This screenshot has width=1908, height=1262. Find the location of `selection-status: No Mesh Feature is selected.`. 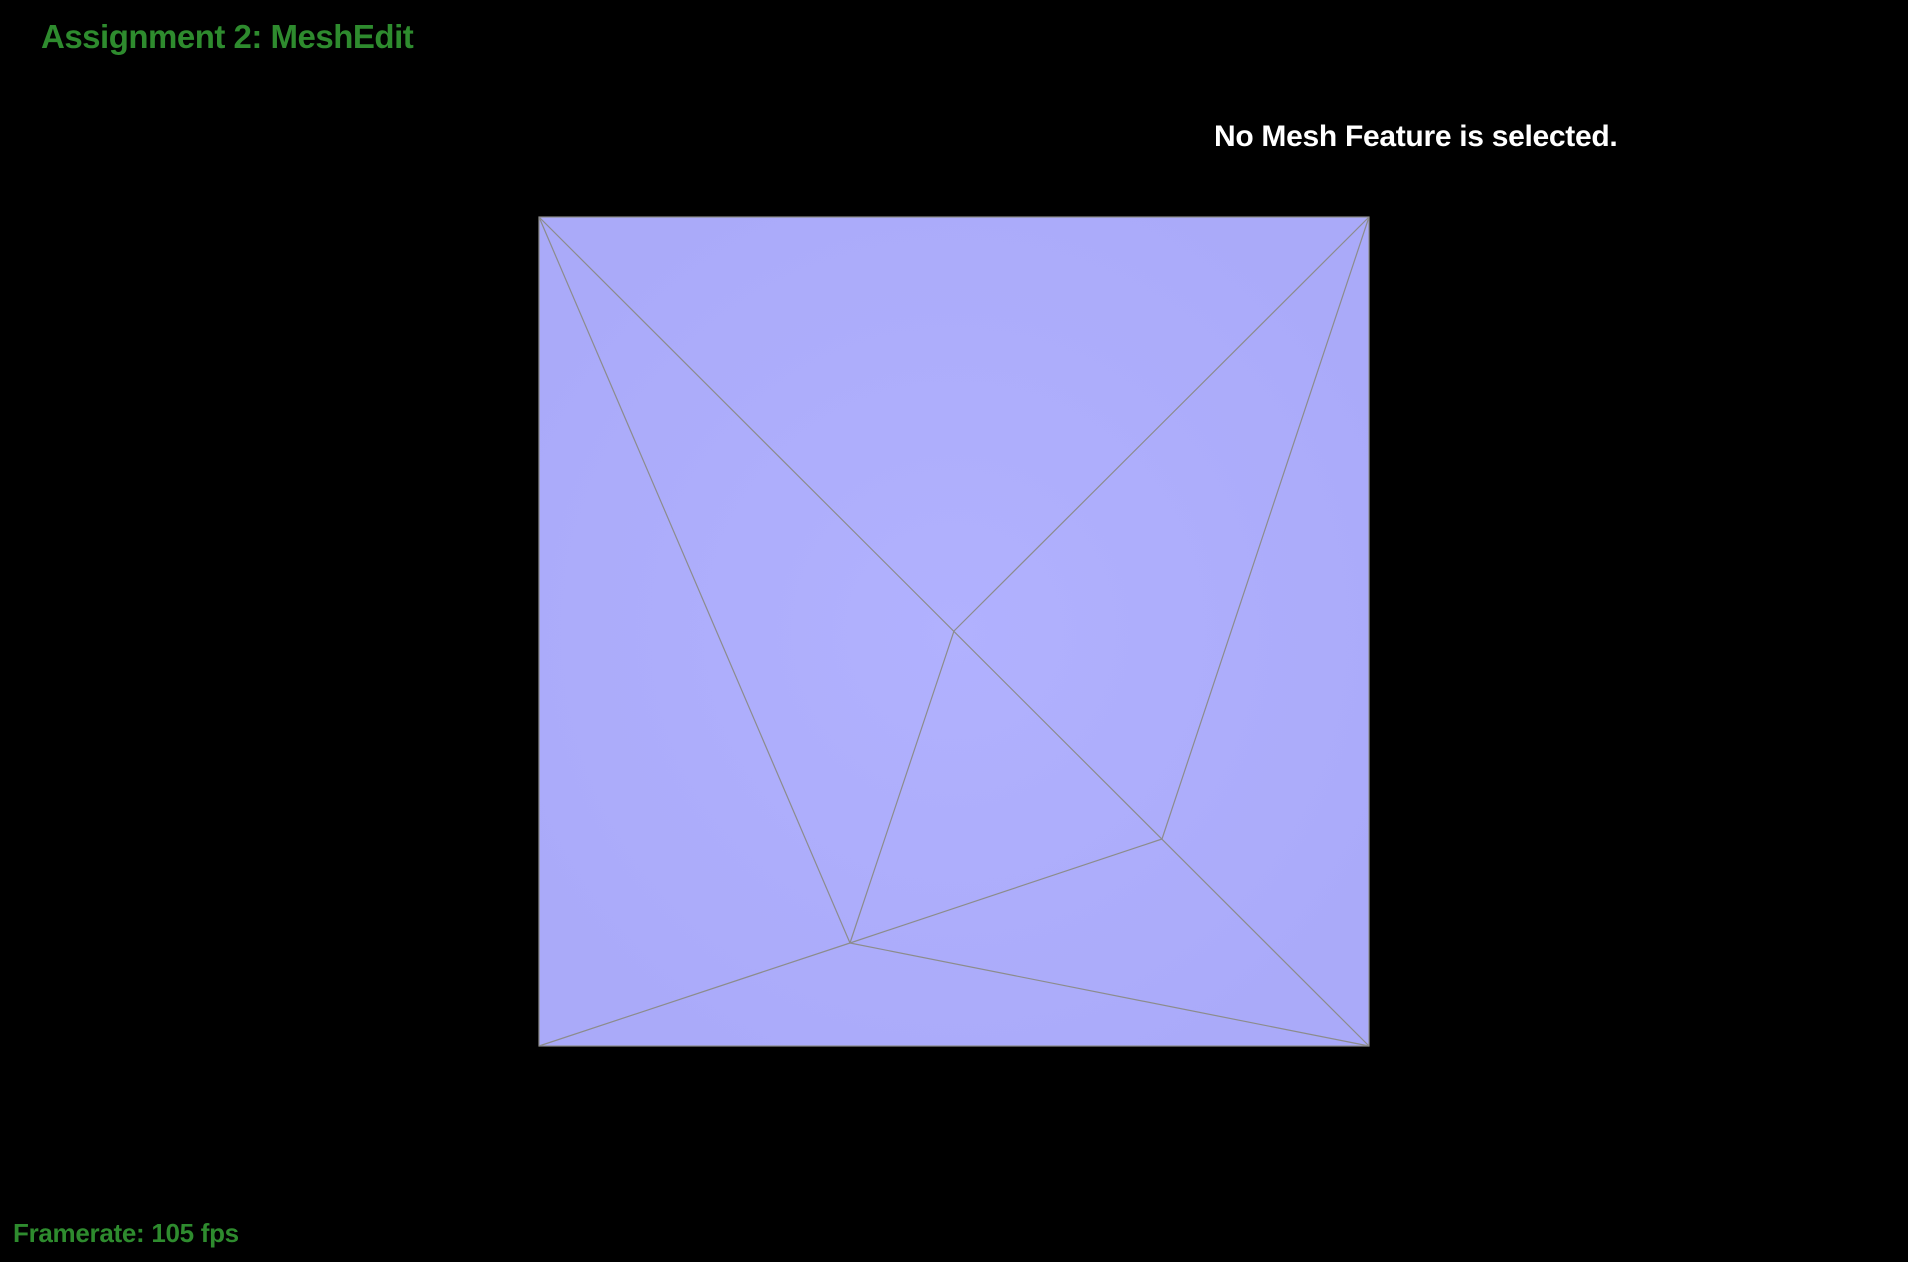

selection-status: No Mesh Feature is selected. is located at coordinates (1416, 136).